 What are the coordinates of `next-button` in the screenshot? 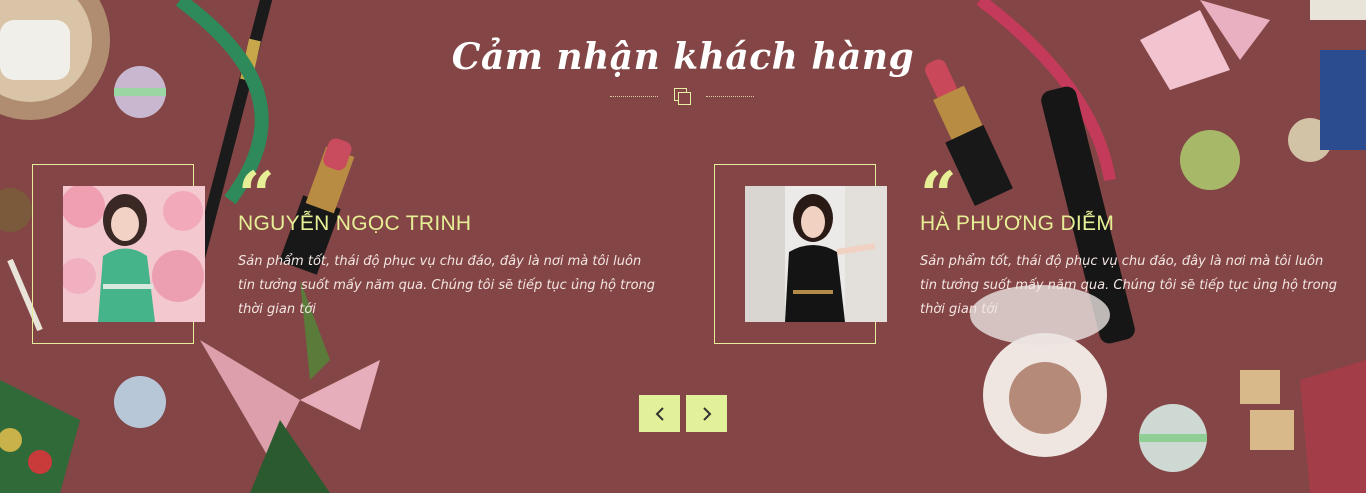 It's located at (706, 413).